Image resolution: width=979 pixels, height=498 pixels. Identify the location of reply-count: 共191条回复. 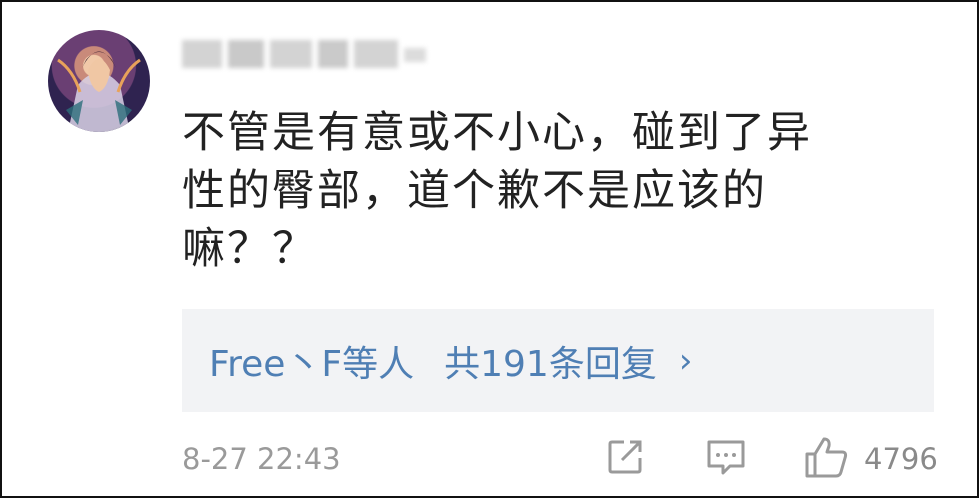
(550, 361).